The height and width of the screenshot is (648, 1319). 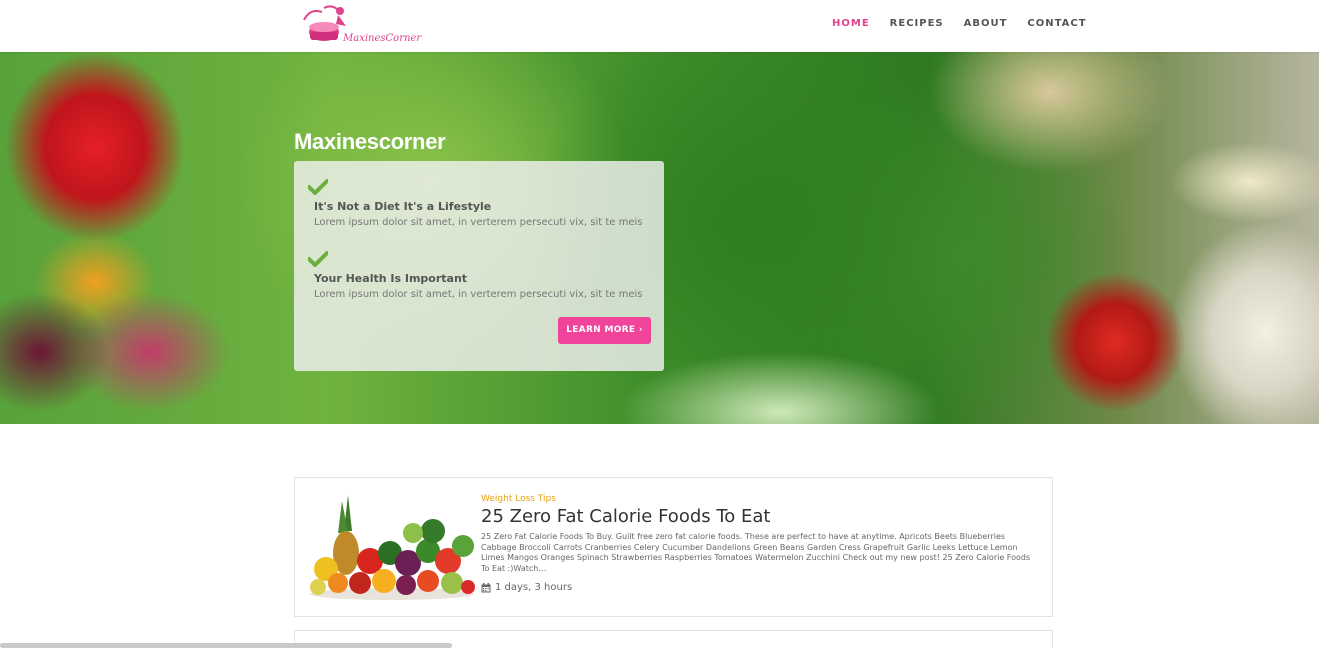 What do you see at coordinates (534, 587) in the screenshot?
I see `post-time: 1 days, 3 hours` at bounding box center [534, 587].